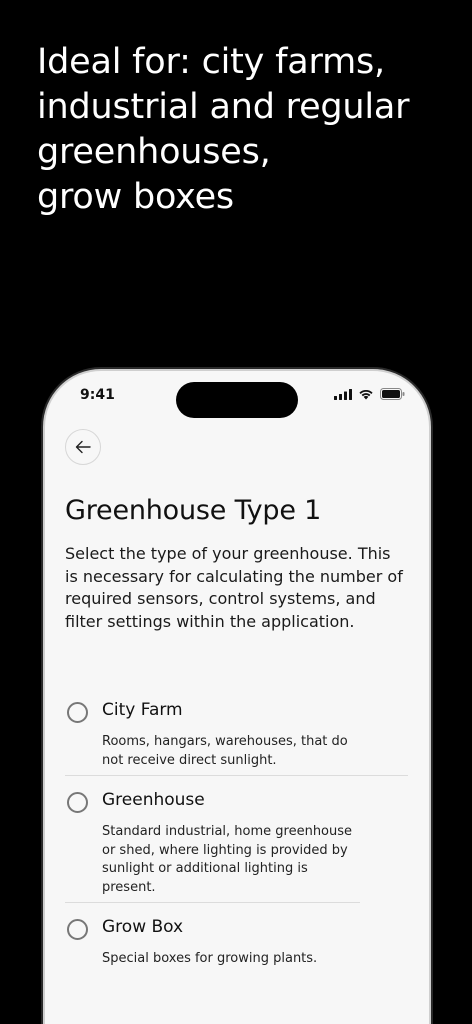 The width and height of the screenshot is (472, 1024). What do you see at coordinates (392, 394) in the screenshot?
I see `battery-icon` at bounding box center [392, 394].